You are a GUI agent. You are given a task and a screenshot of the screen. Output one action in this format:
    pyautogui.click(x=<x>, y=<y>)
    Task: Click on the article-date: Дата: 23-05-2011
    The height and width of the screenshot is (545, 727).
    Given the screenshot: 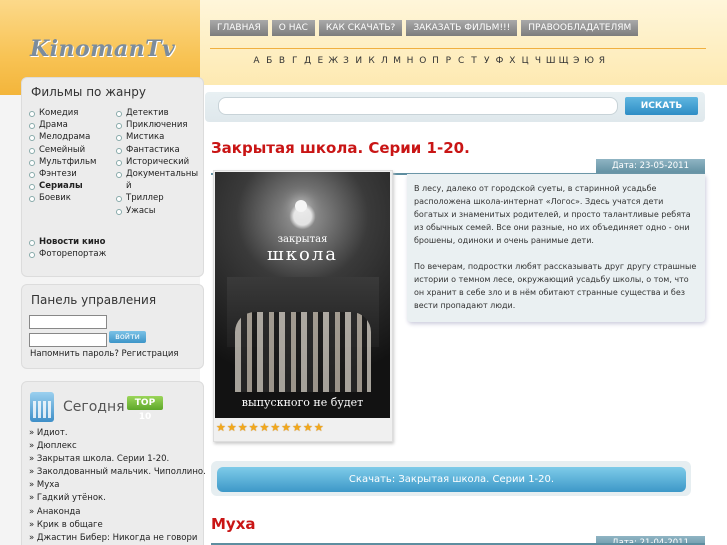 What is the action you would take?
    pyautogui.click(x=650, y=166)
    